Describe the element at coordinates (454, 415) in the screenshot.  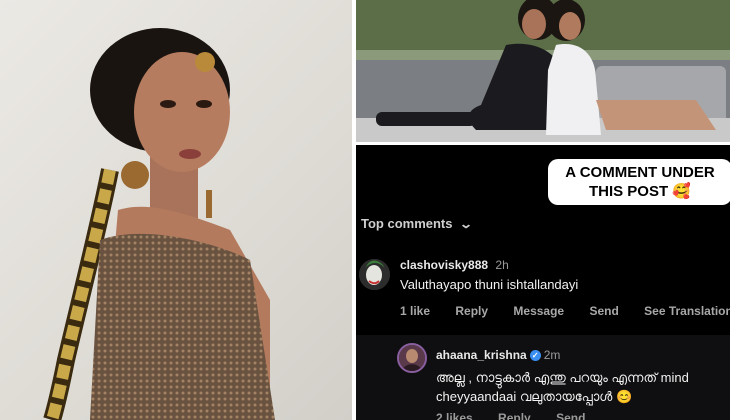
I see `like-count: 2 likes` at that location.